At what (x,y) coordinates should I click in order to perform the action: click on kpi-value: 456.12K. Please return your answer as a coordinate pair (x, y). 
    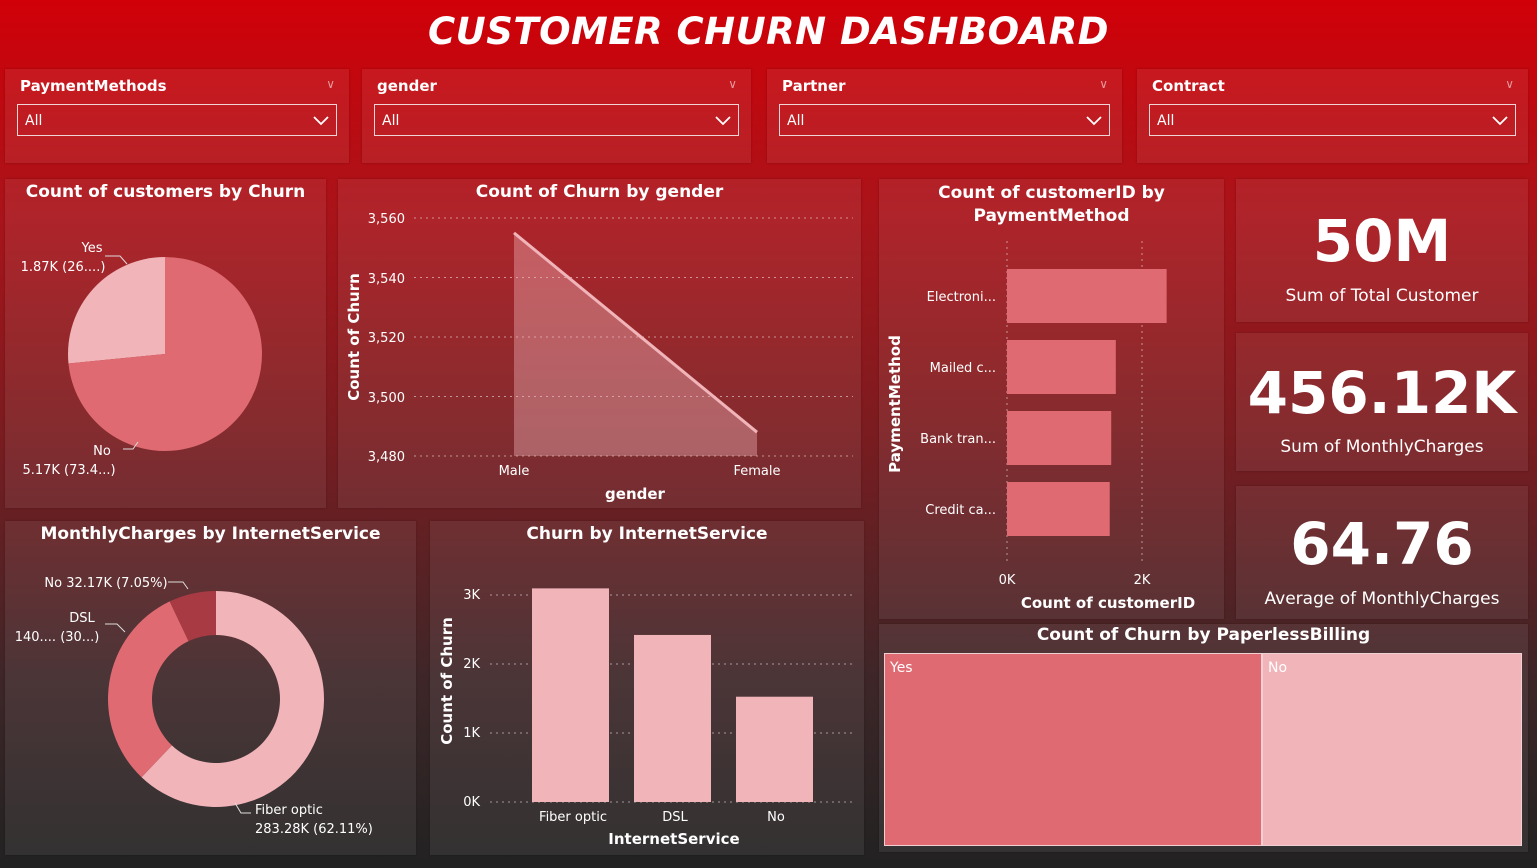
    Looking at the image, I should click on (1382, 393).